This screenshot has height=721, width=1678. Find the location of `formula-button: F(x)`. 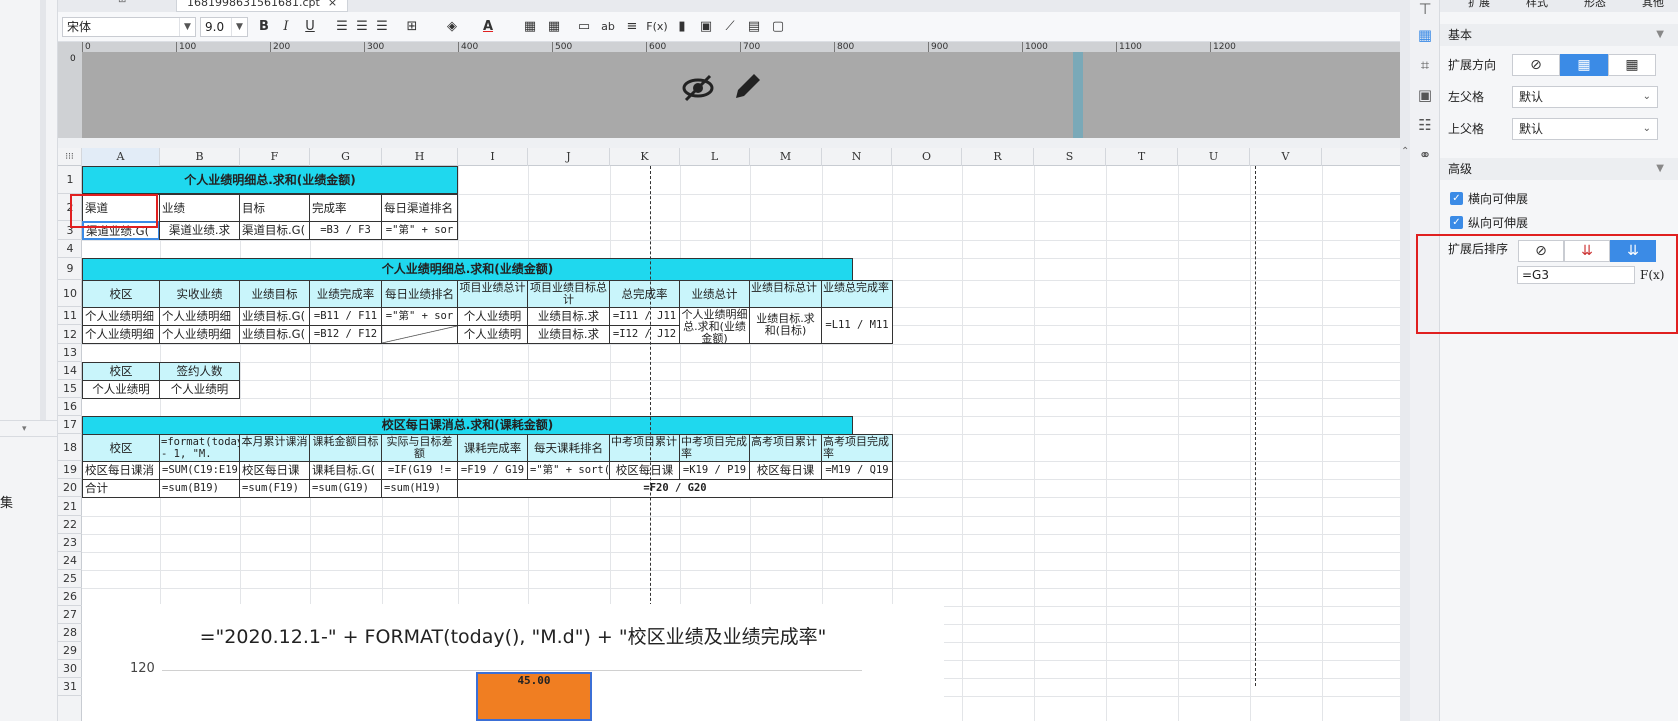

formula-button: F(x) is located at coordinates (657, 27).